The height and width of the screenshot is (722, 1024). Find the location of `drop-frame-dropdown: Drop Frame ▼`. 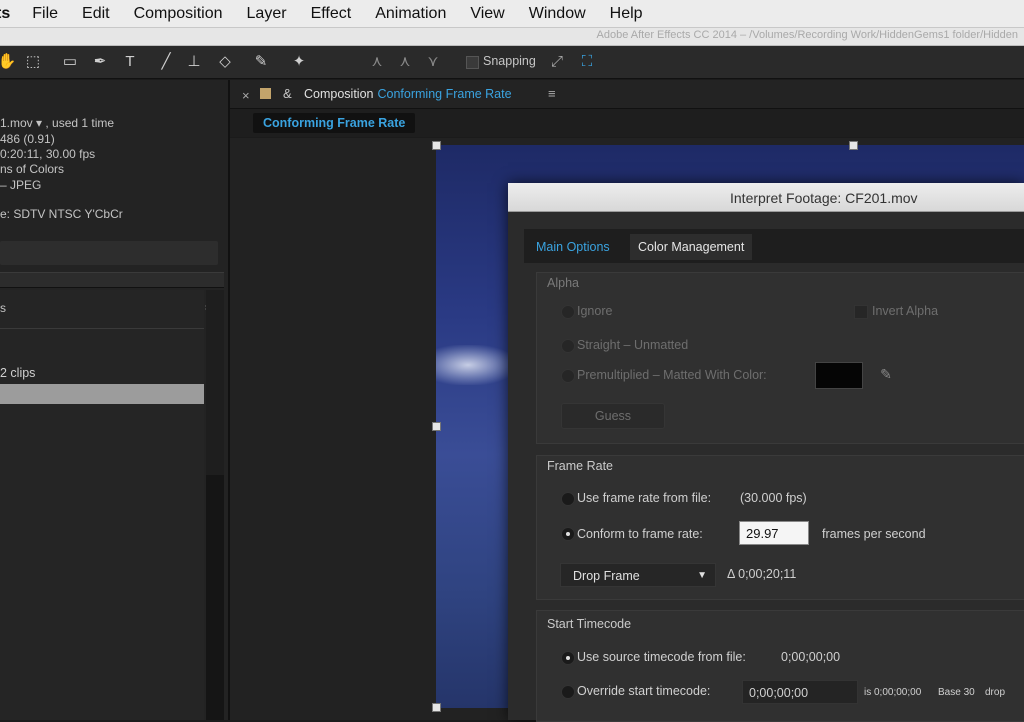

drop-frame-dropdown: Drop Frame ▼ is located at coordinates (638, 575).